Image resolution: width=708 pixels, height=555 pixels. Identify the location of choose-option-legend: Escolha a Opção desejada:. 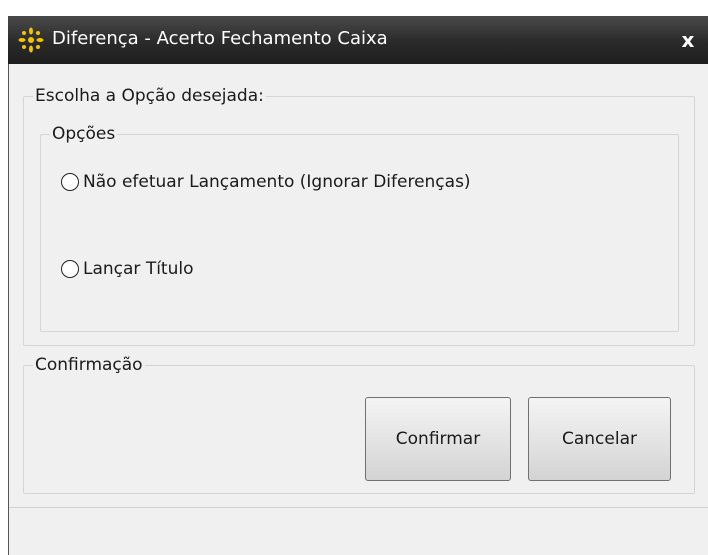
(149, 96).